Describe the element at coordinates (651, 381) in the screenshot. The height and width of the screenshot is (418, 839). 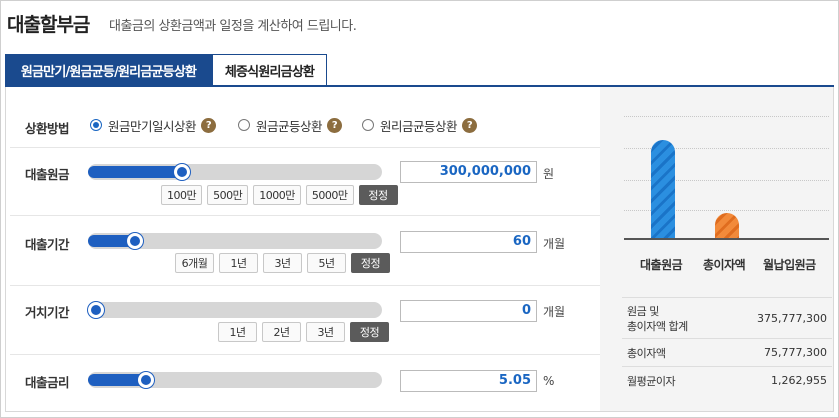
I see `summary-monthly-interest-label: 월평균이자` at that location.